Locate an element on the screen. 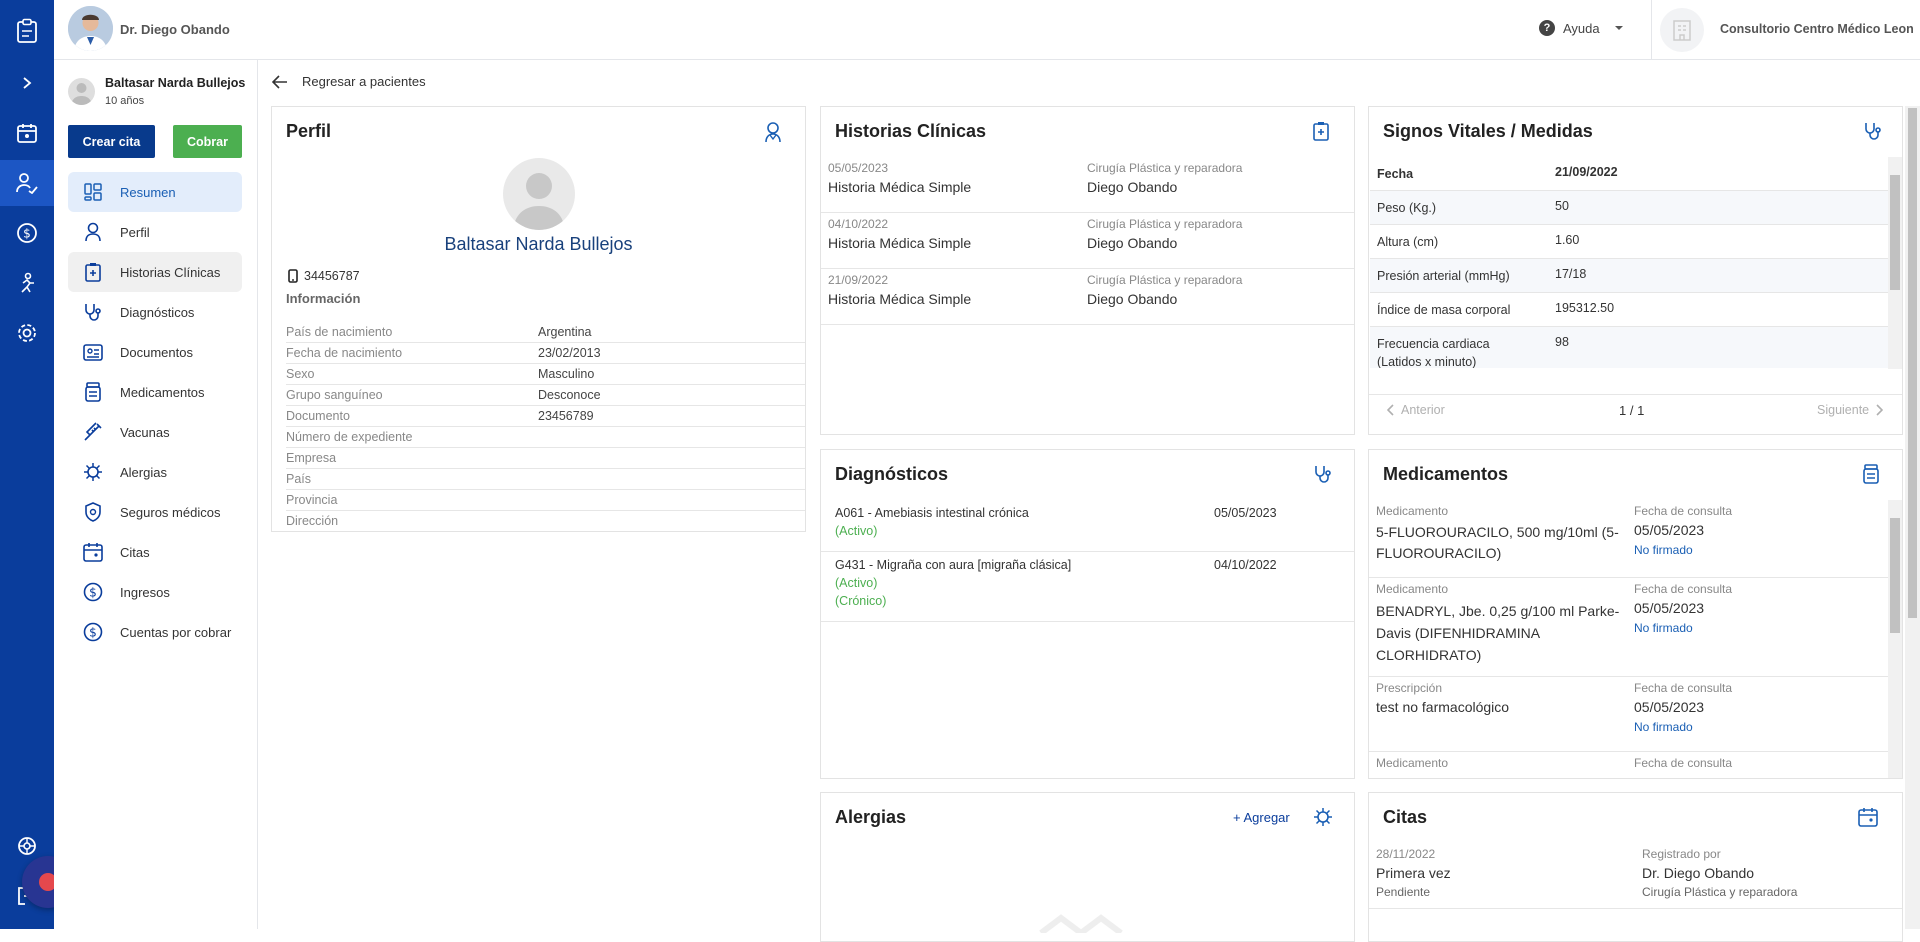 Image resolution: width=1920 pixels, height=942 pixels. prev-page-button: Anterior is located at coordinates (1416, 410).